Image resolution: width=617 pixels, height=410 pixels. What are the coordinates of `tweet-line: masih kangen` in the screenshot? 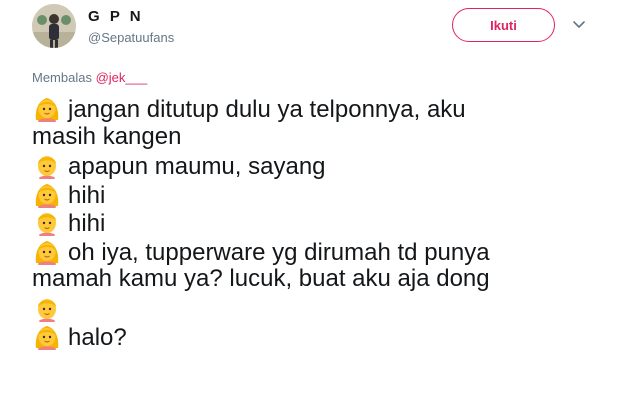 It's located at (317, 137).